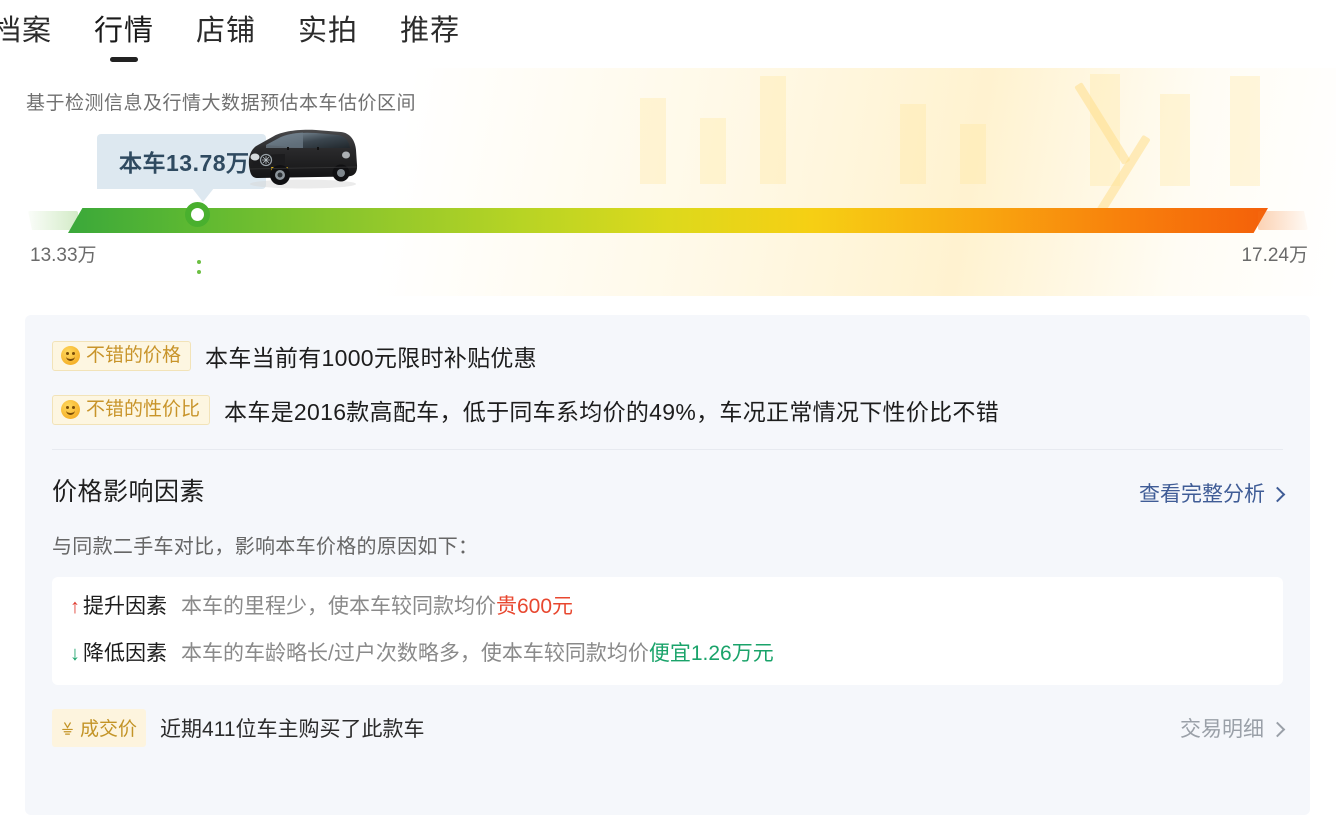  What do you see at coordinates (612, 412) in the screenshot?
I see `highlight-caption: 本车是2016款高配车，低于同车系均价的49%，车况正常情况下性价比不错` at bounding box center [612, 412].